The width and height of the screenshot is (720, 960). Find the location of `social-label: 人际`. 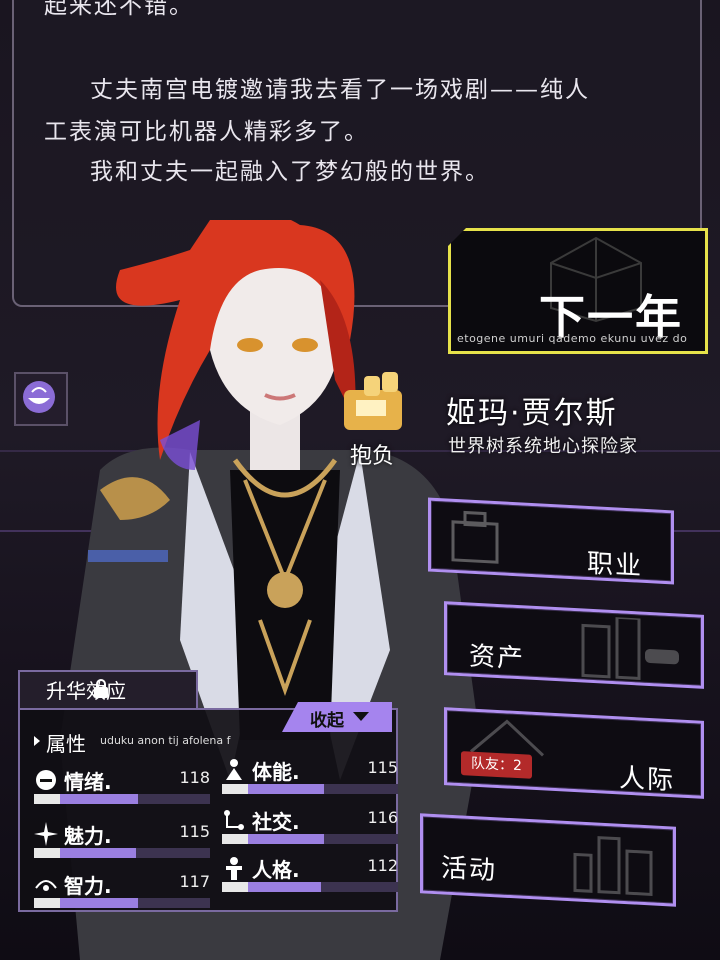

social-label: 人际 is located at coordinates (646, 780).